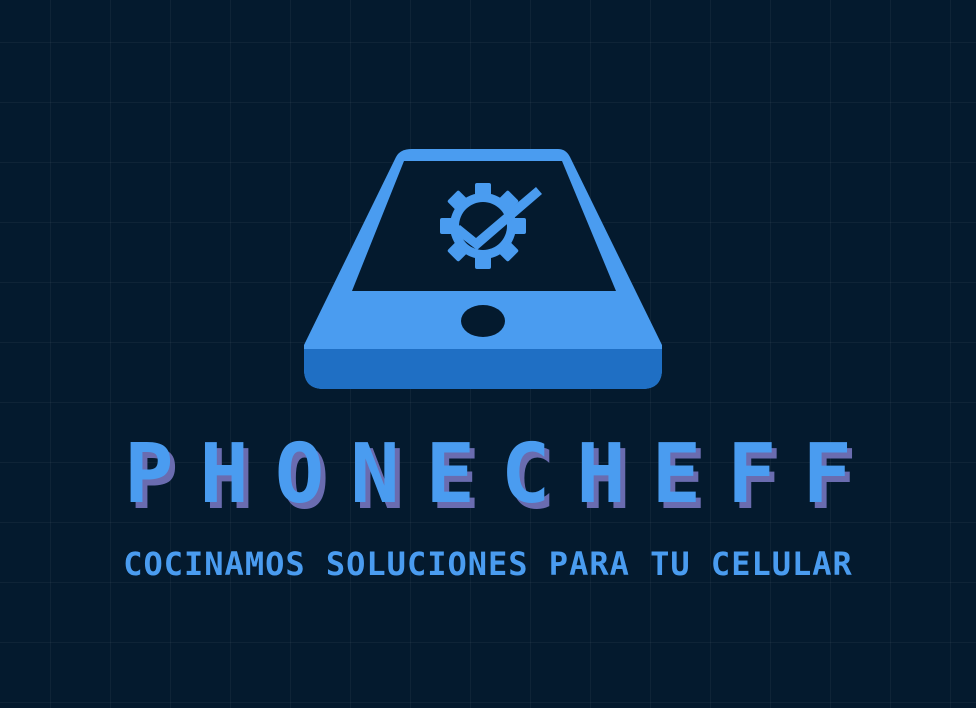 The height and width of the screenshot is (708, 976). What do you see at coordinates (483, 369) in the screenshot?
I see `phone-base` at bounding box center [483, 369].